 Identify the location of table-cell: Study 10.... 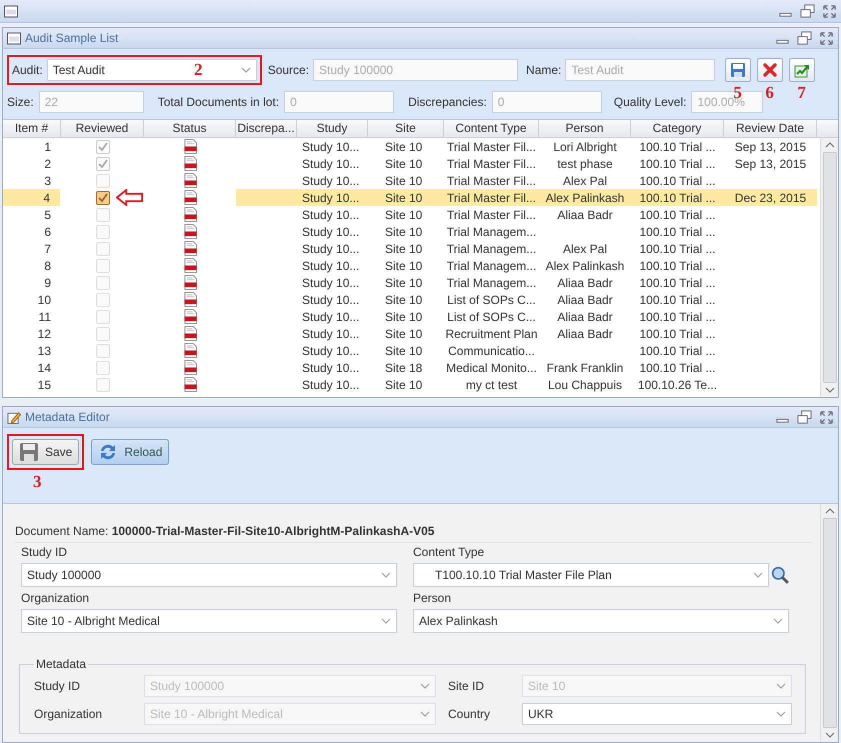
(332, 197).